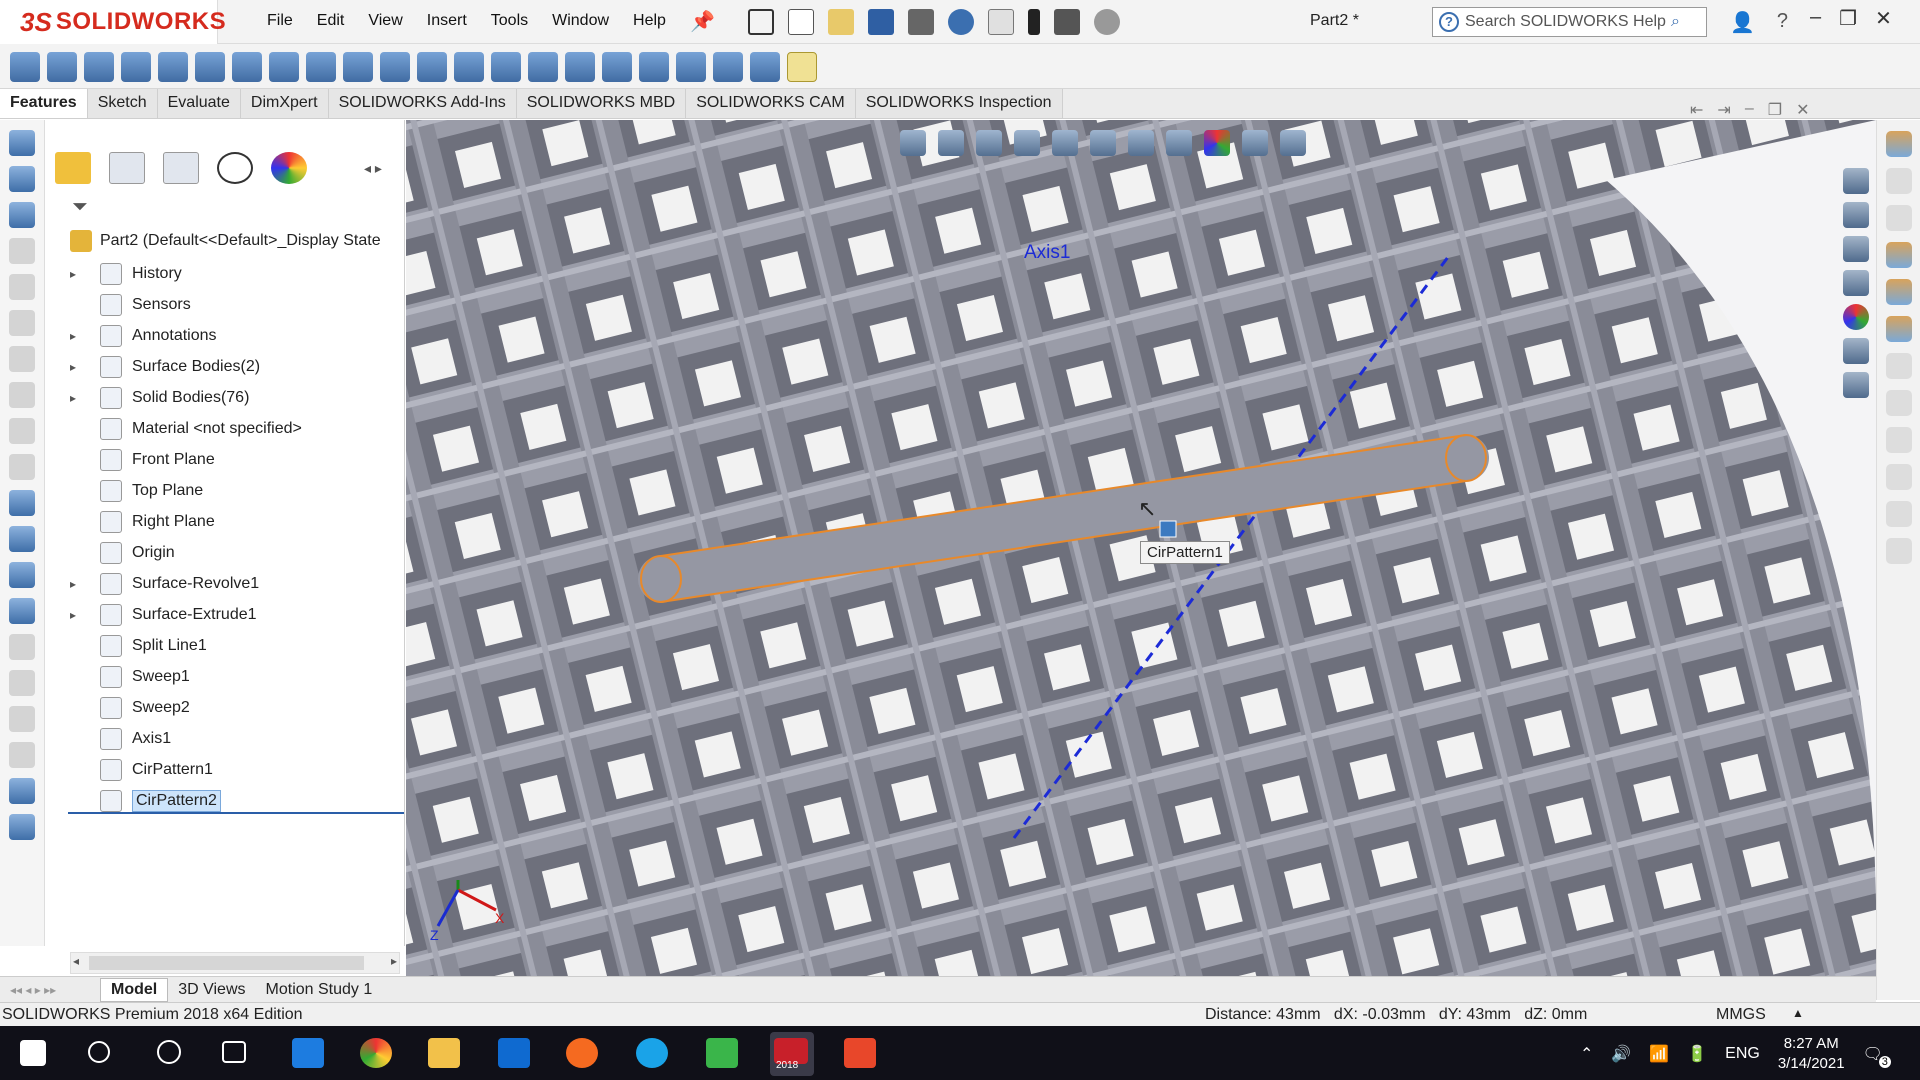 This screenshot has height=1080, width=1920. What do you see at coordinates (331, 21) in the screenshot?
I see `menu-edit: Edit` at bounding box center [331, 21].